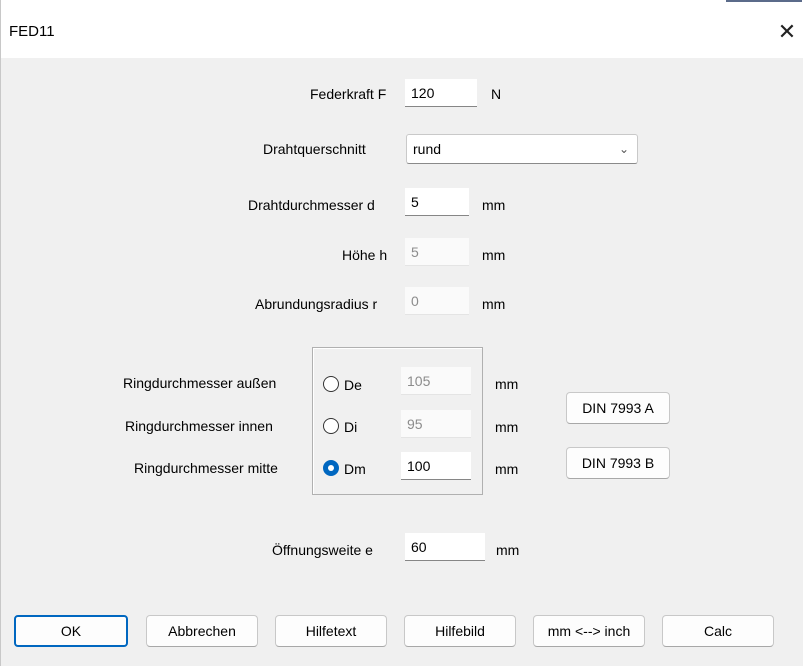  What do you see at coordinates (496, 94) in the screenshot?
I see `federkraft-unit: N` at bounding box center [496, 94].